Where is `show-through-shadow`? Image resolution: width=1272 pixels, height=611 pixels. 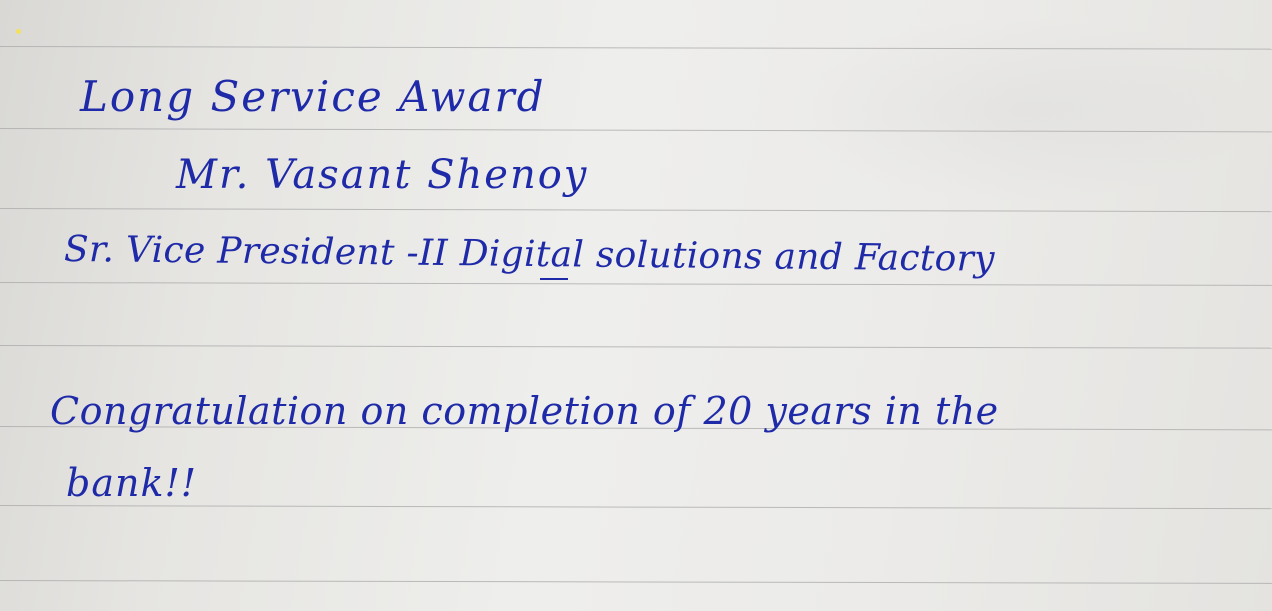
show-through-shadow is located at coordinates (1020, 110).